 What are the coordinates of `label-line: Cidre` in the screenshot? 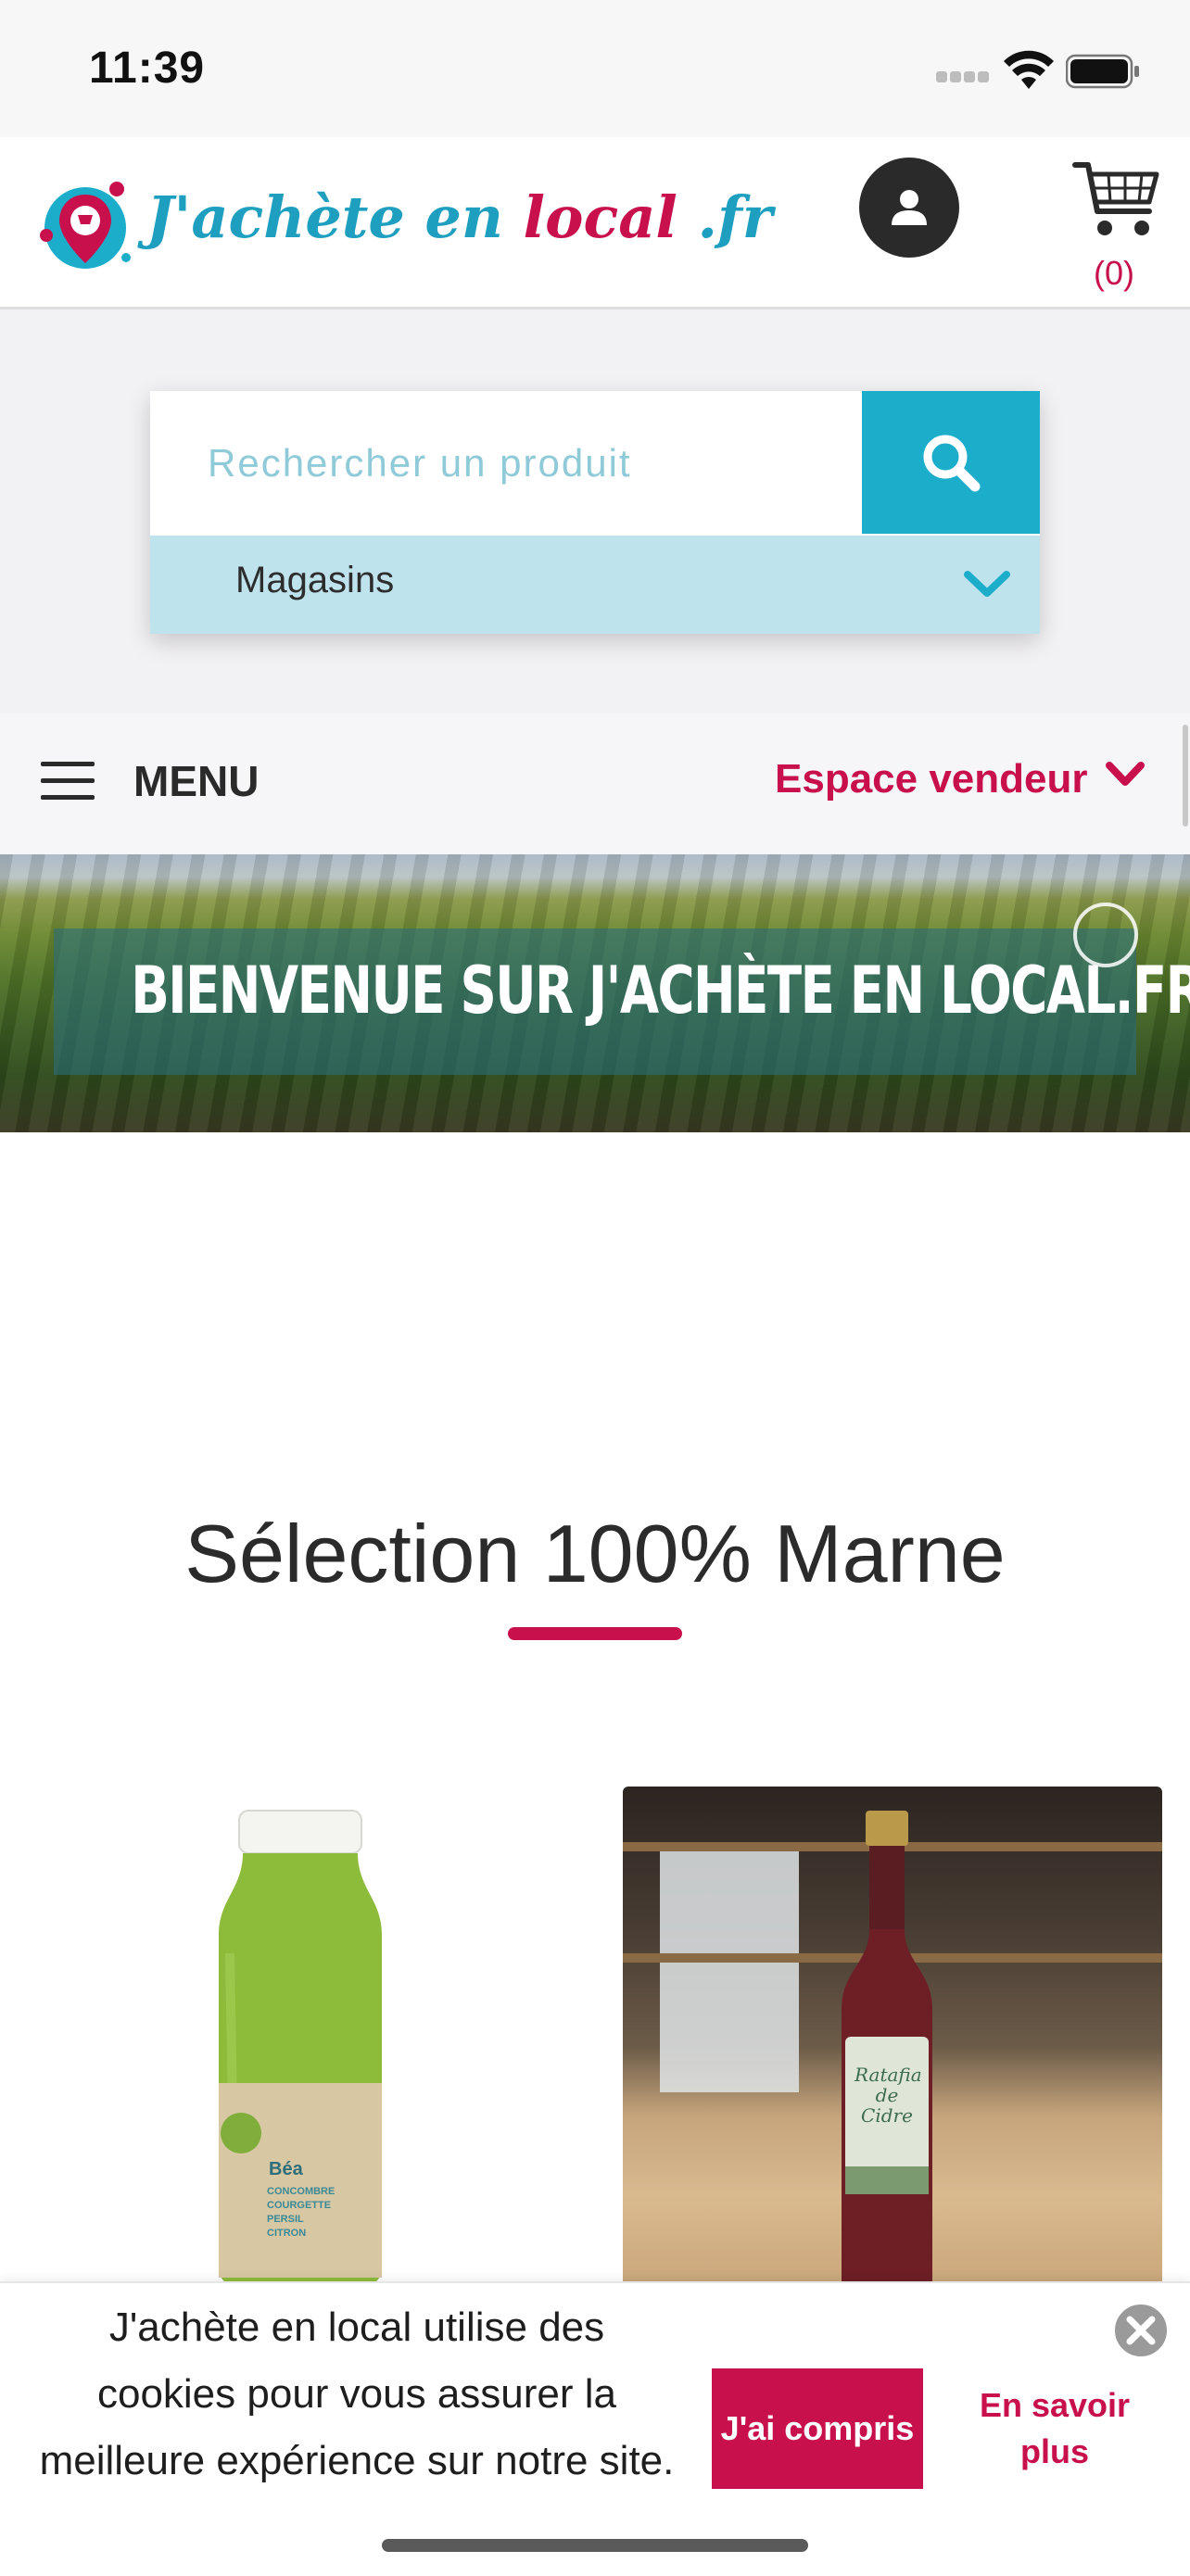 It's located at (887, 2115).